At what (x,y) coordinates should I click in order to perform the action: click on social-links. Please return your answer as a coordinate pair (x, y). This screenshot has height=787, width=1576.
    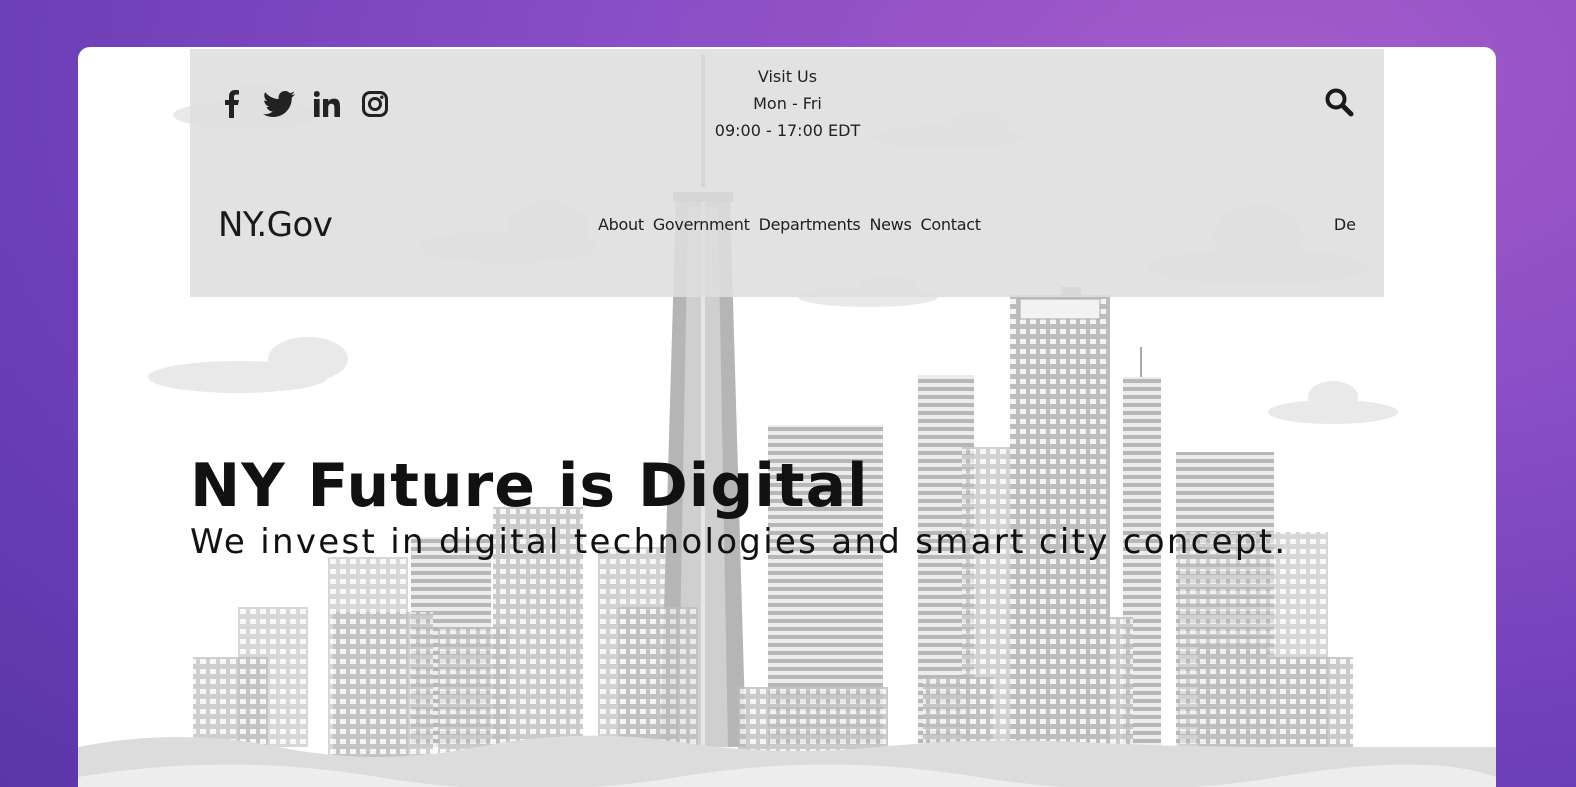
    Looking at the image, I should click on (303, 104).